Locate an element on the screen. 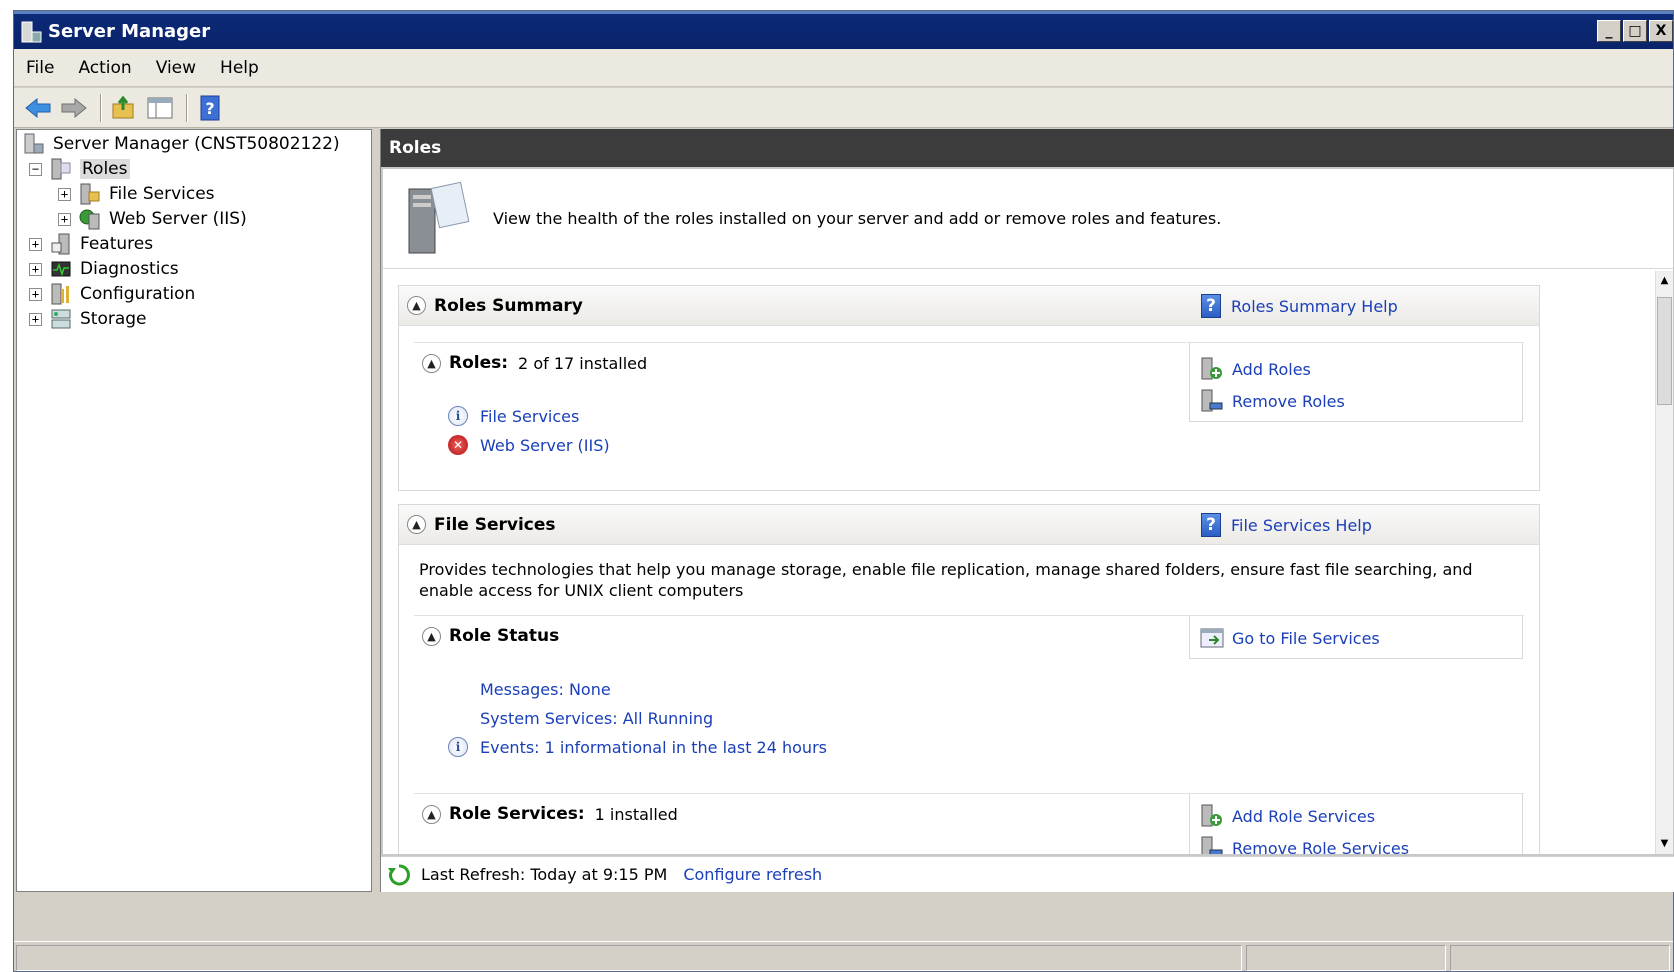 The height and width of the screenshot is (972, 1674). tree-item-features: + Features is located at coordinates (91, 244).